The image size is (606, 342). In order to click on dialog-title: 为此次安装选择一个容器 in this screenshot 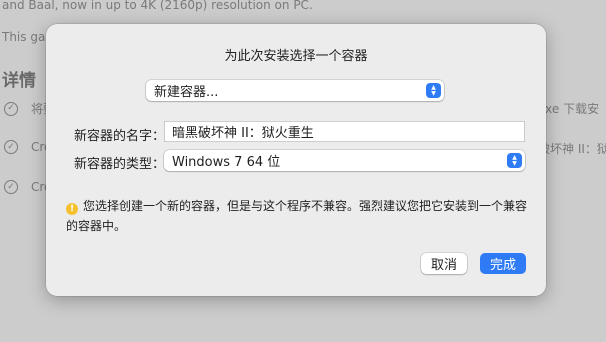, I will do `click(296, 56)`.